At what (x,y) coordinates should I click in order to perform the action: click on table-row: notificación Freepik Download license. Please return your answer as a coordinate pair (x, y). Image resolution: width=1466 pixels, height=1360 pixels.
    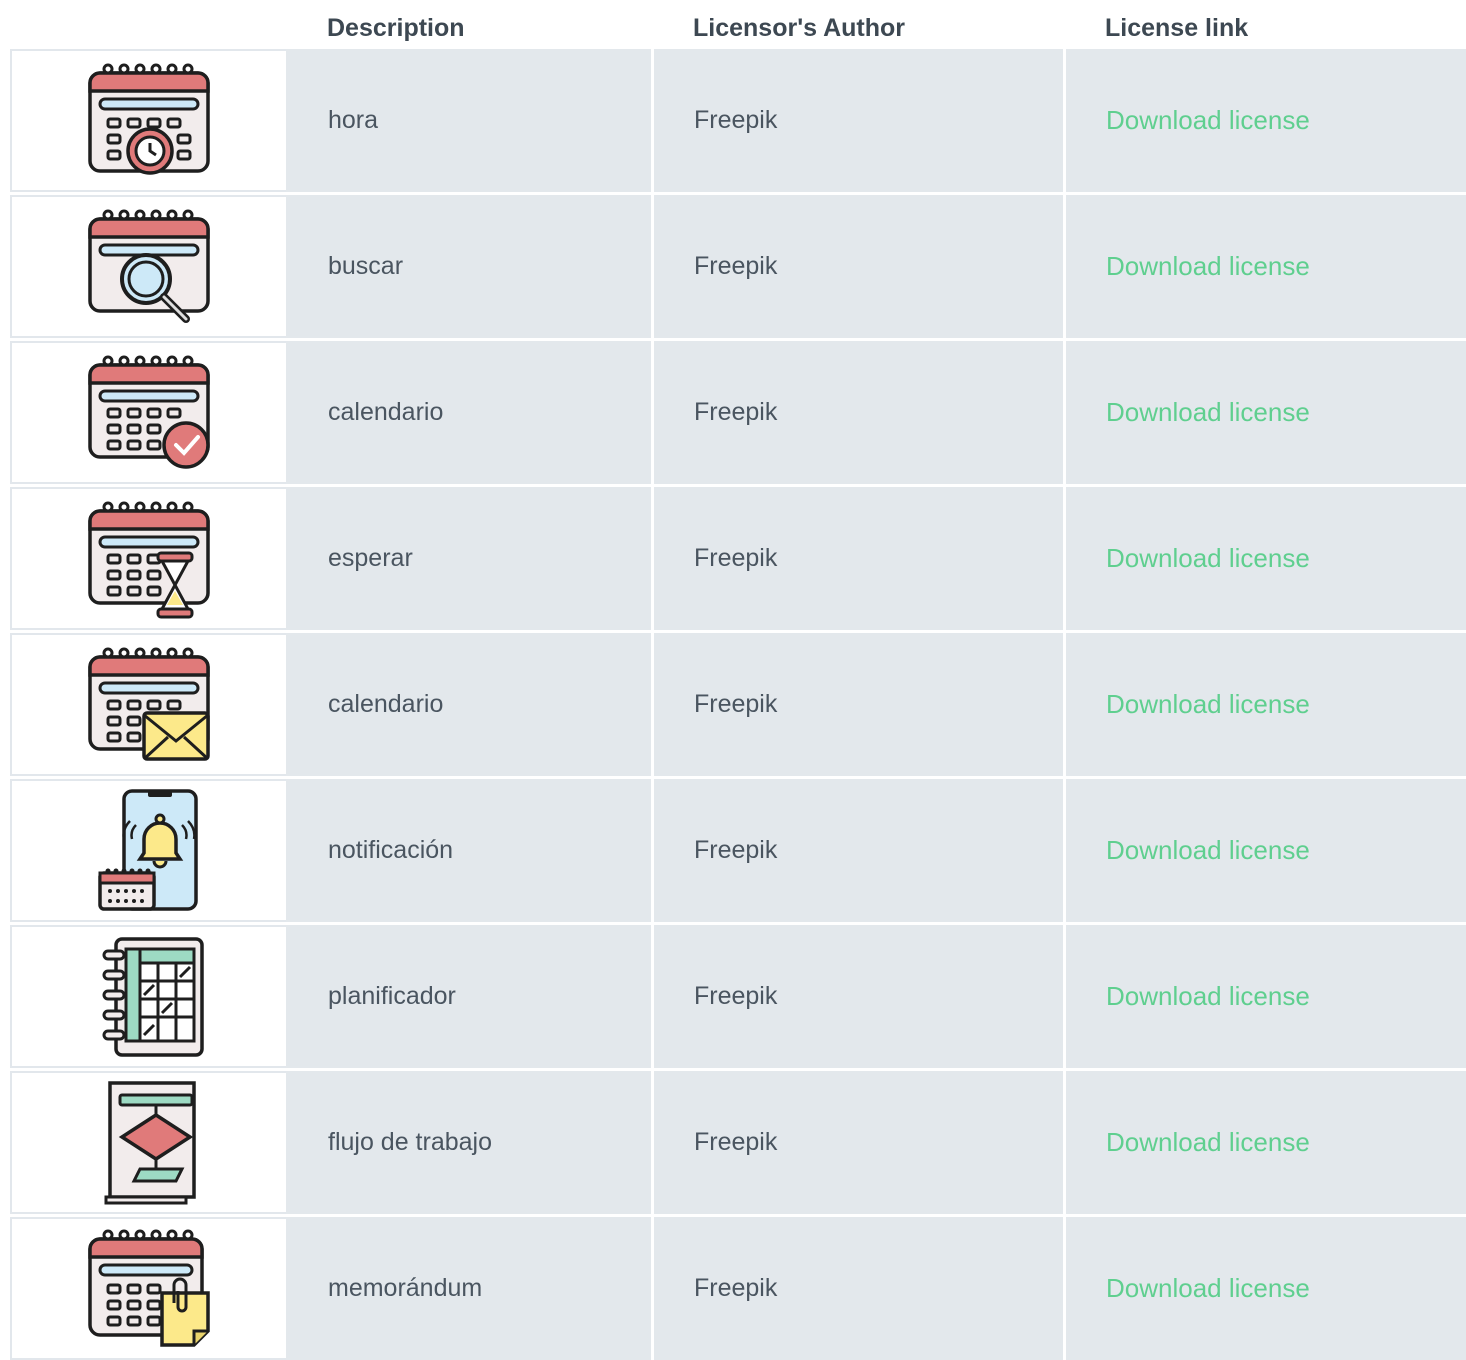
    Looking at the image, I should click on (738, 850).